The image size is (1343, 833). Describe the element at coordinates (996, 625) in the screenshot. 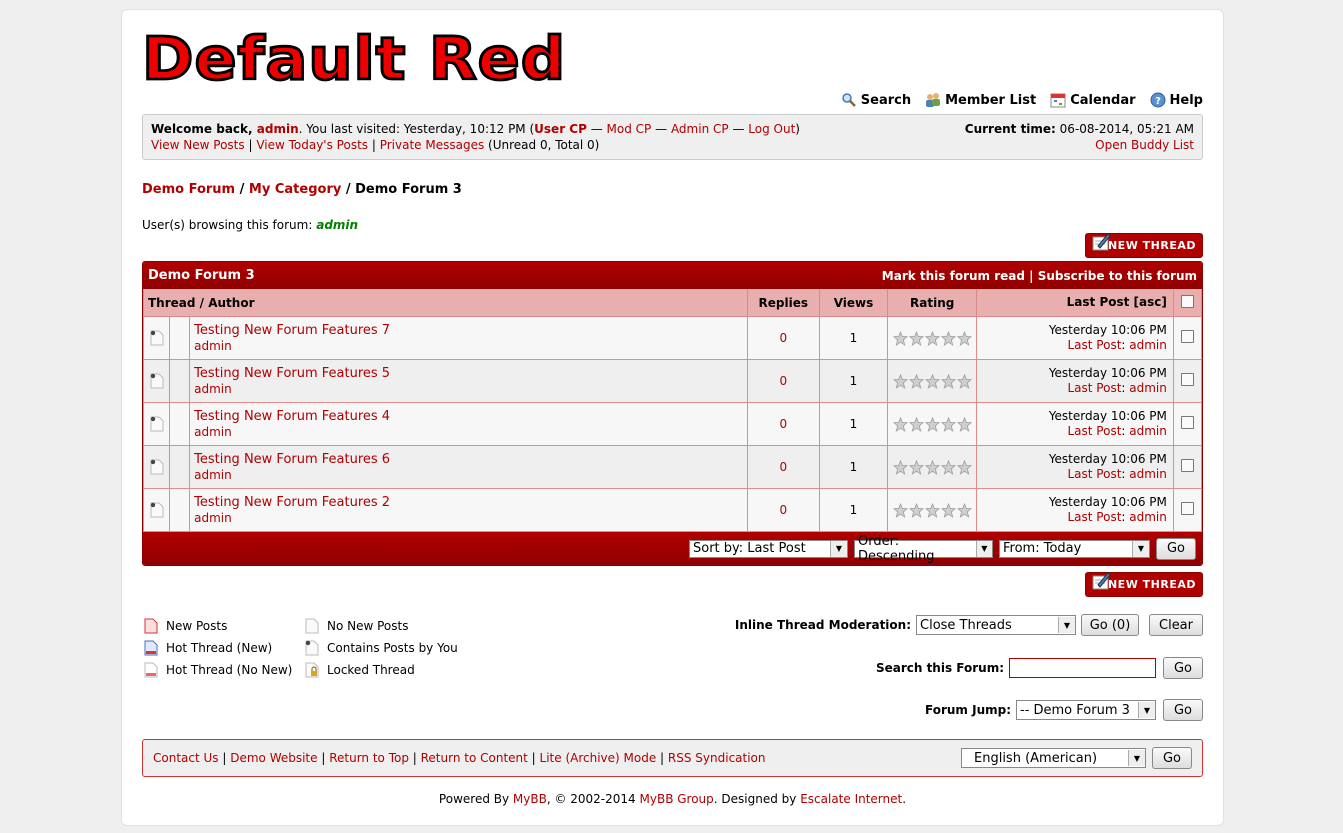

I see `moderation-select: Close Threads ▼` at that location.